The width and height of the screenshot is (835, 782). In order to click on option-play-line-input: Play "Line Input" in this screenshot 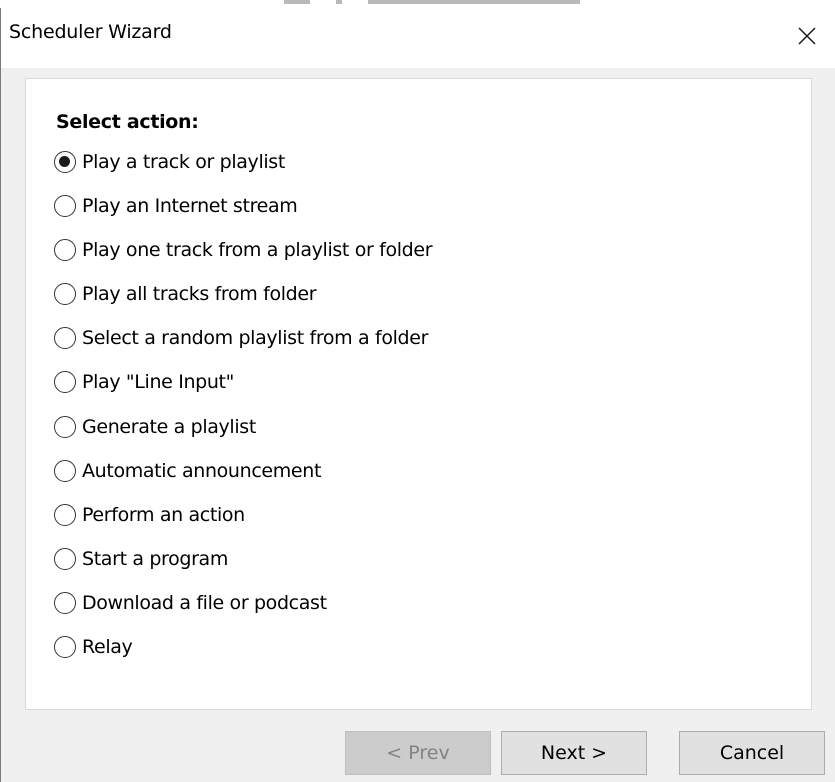, I will do `click(243, 391)`.